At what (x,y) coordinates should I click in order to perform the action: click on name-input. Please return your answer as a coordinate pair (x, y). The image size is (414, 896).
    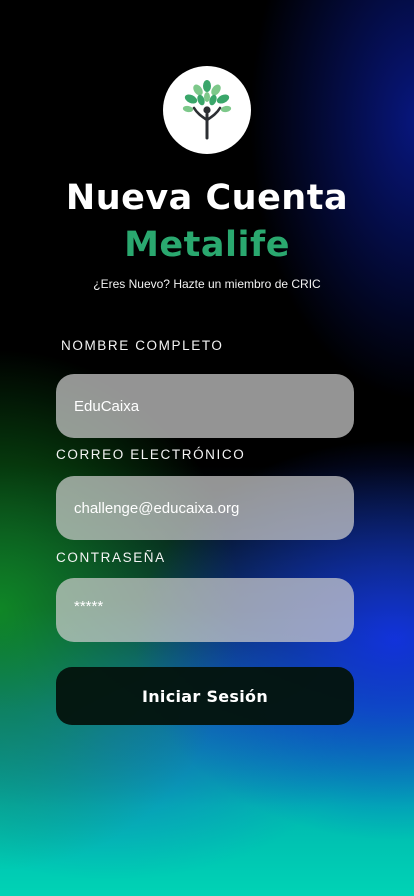
    Looking at the image, I should click on (205, 406).